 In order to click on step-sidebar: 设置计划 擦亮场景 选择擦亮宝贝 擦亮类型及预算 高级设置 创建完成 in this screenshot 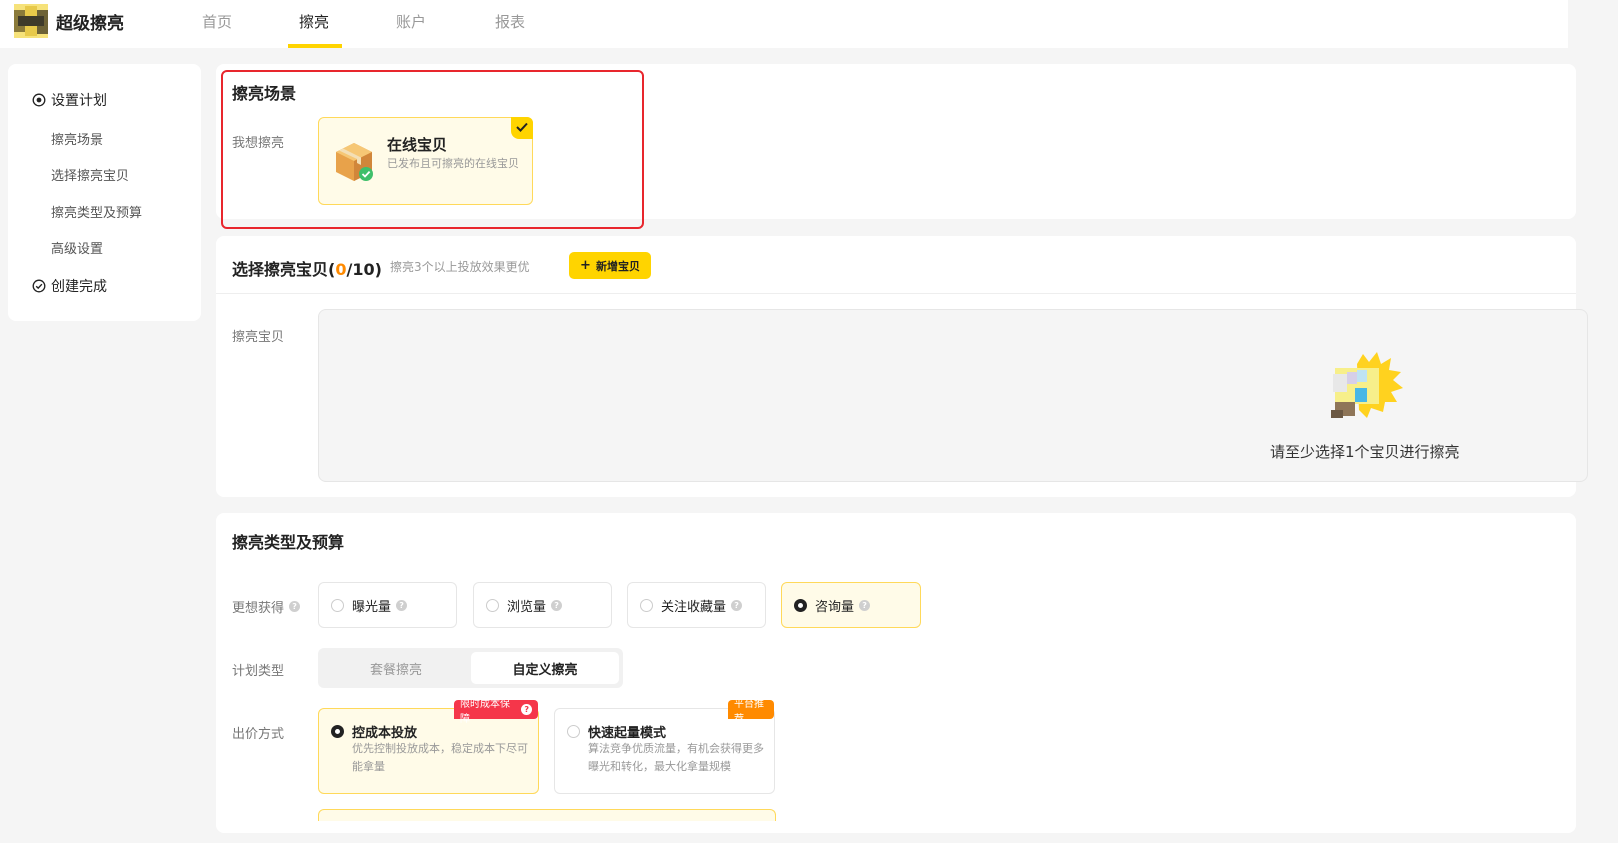, I will do `click(104, 192)`.